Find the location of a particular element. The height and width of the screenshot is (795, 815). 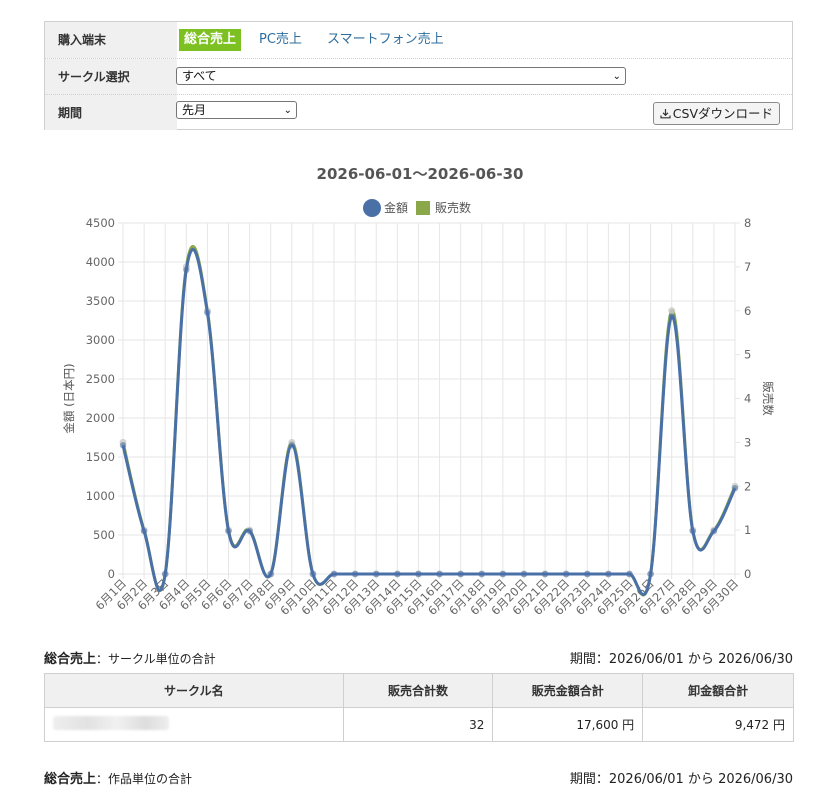

period-select-value: 先月 is located at coordinates (194, 110).